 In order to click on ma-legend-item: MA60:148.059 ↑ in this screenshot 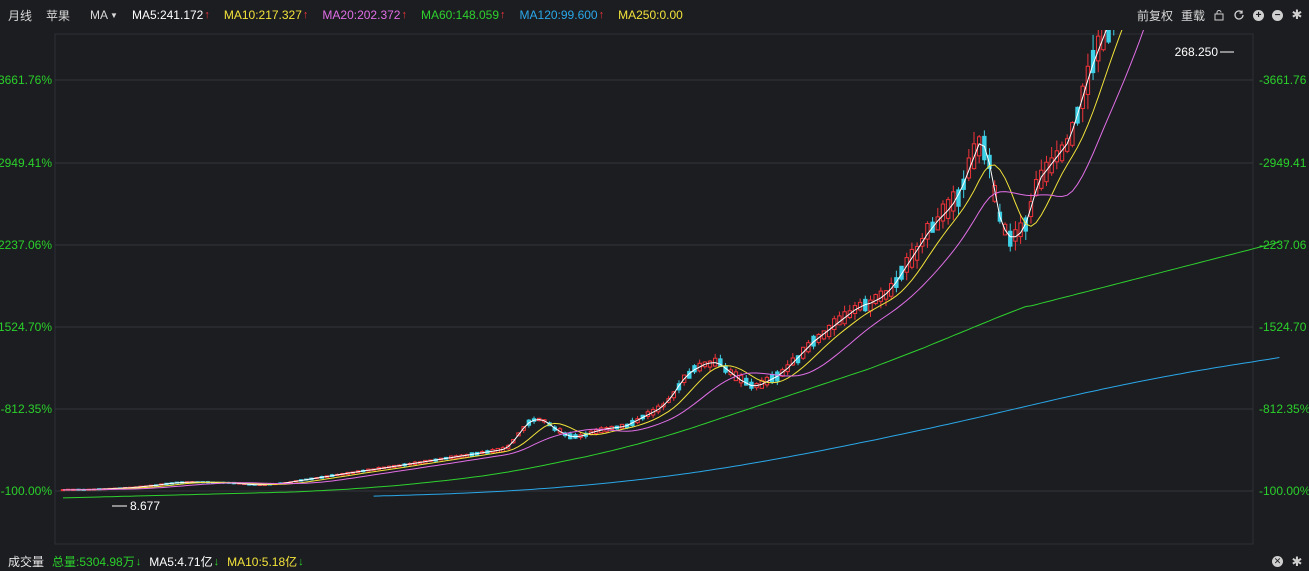, I will do `click(463, 15)`.